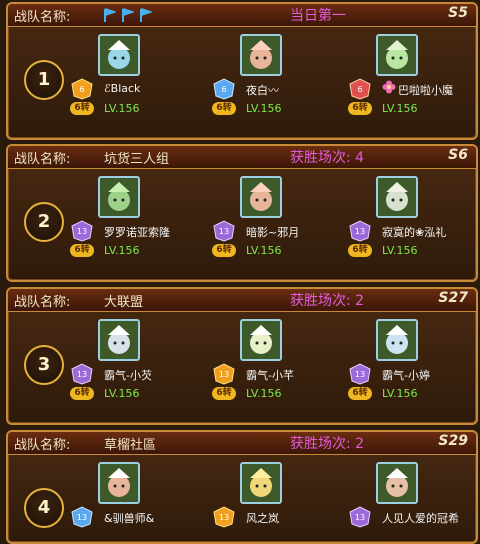 The height and width of the screenshot is (544, 480). What do you see at coordinates (425, 90) in the screenshot?
I see `member-name: 巴啦啦小魔` at bounding box center [425, 90].